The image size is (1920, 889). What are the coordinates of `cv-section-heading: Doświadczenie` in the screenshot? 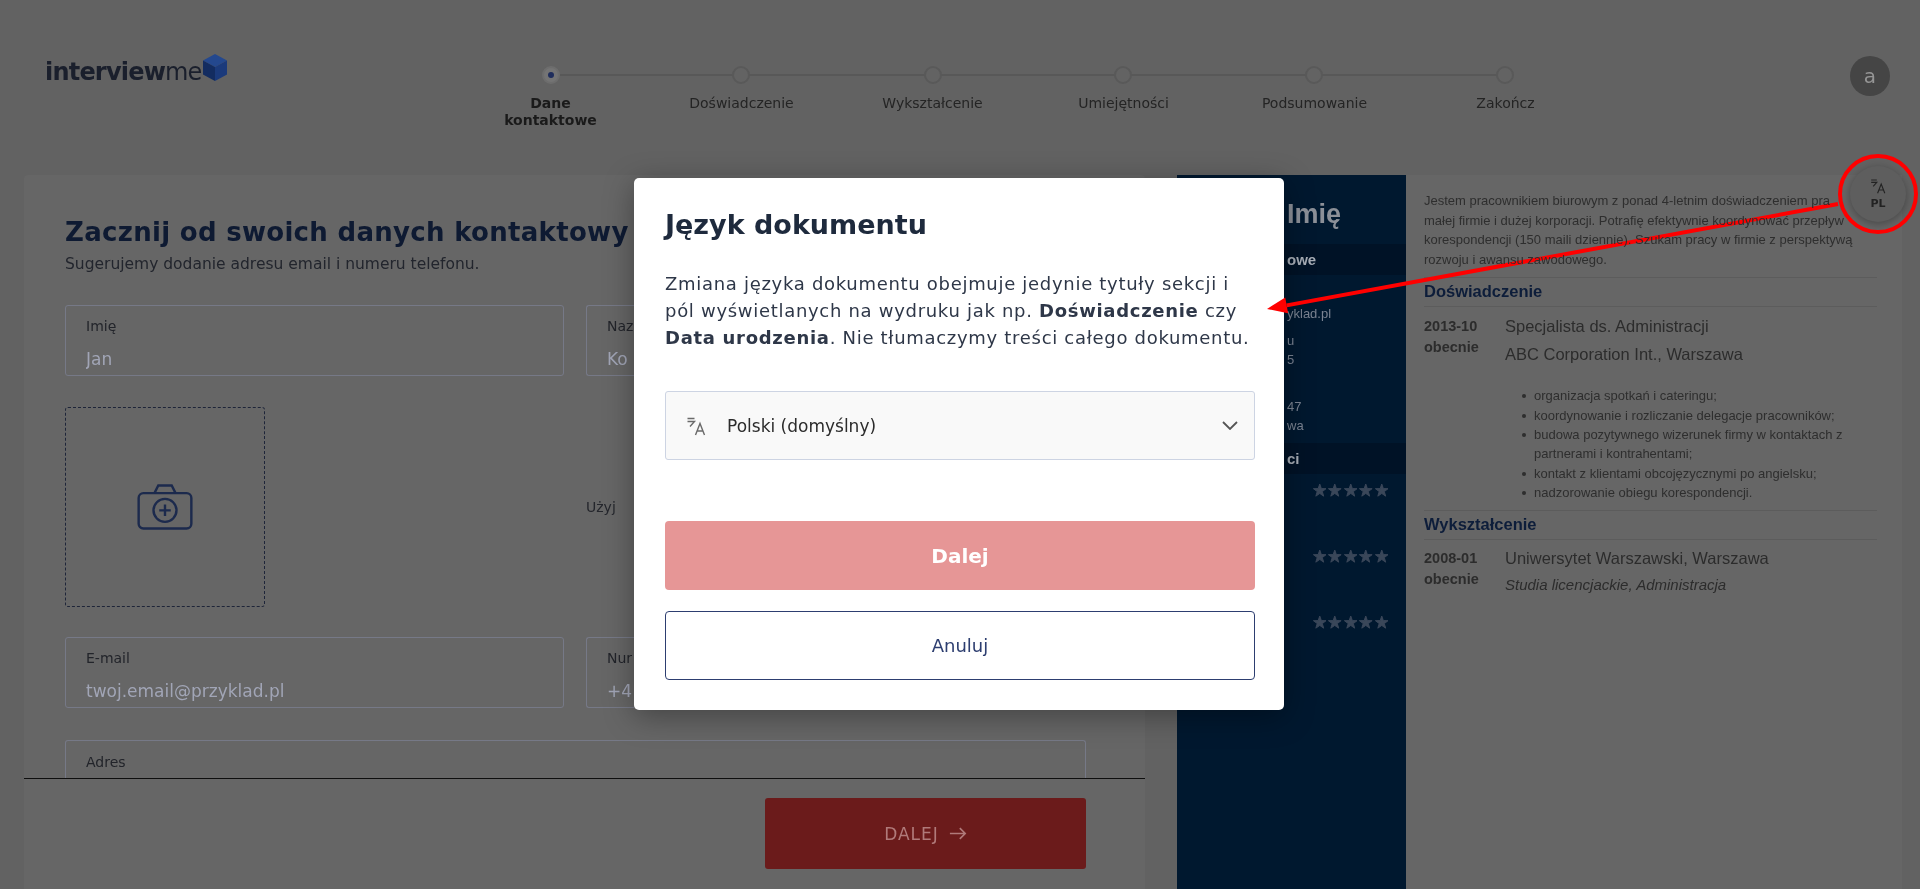 It's located at (1650, 293).